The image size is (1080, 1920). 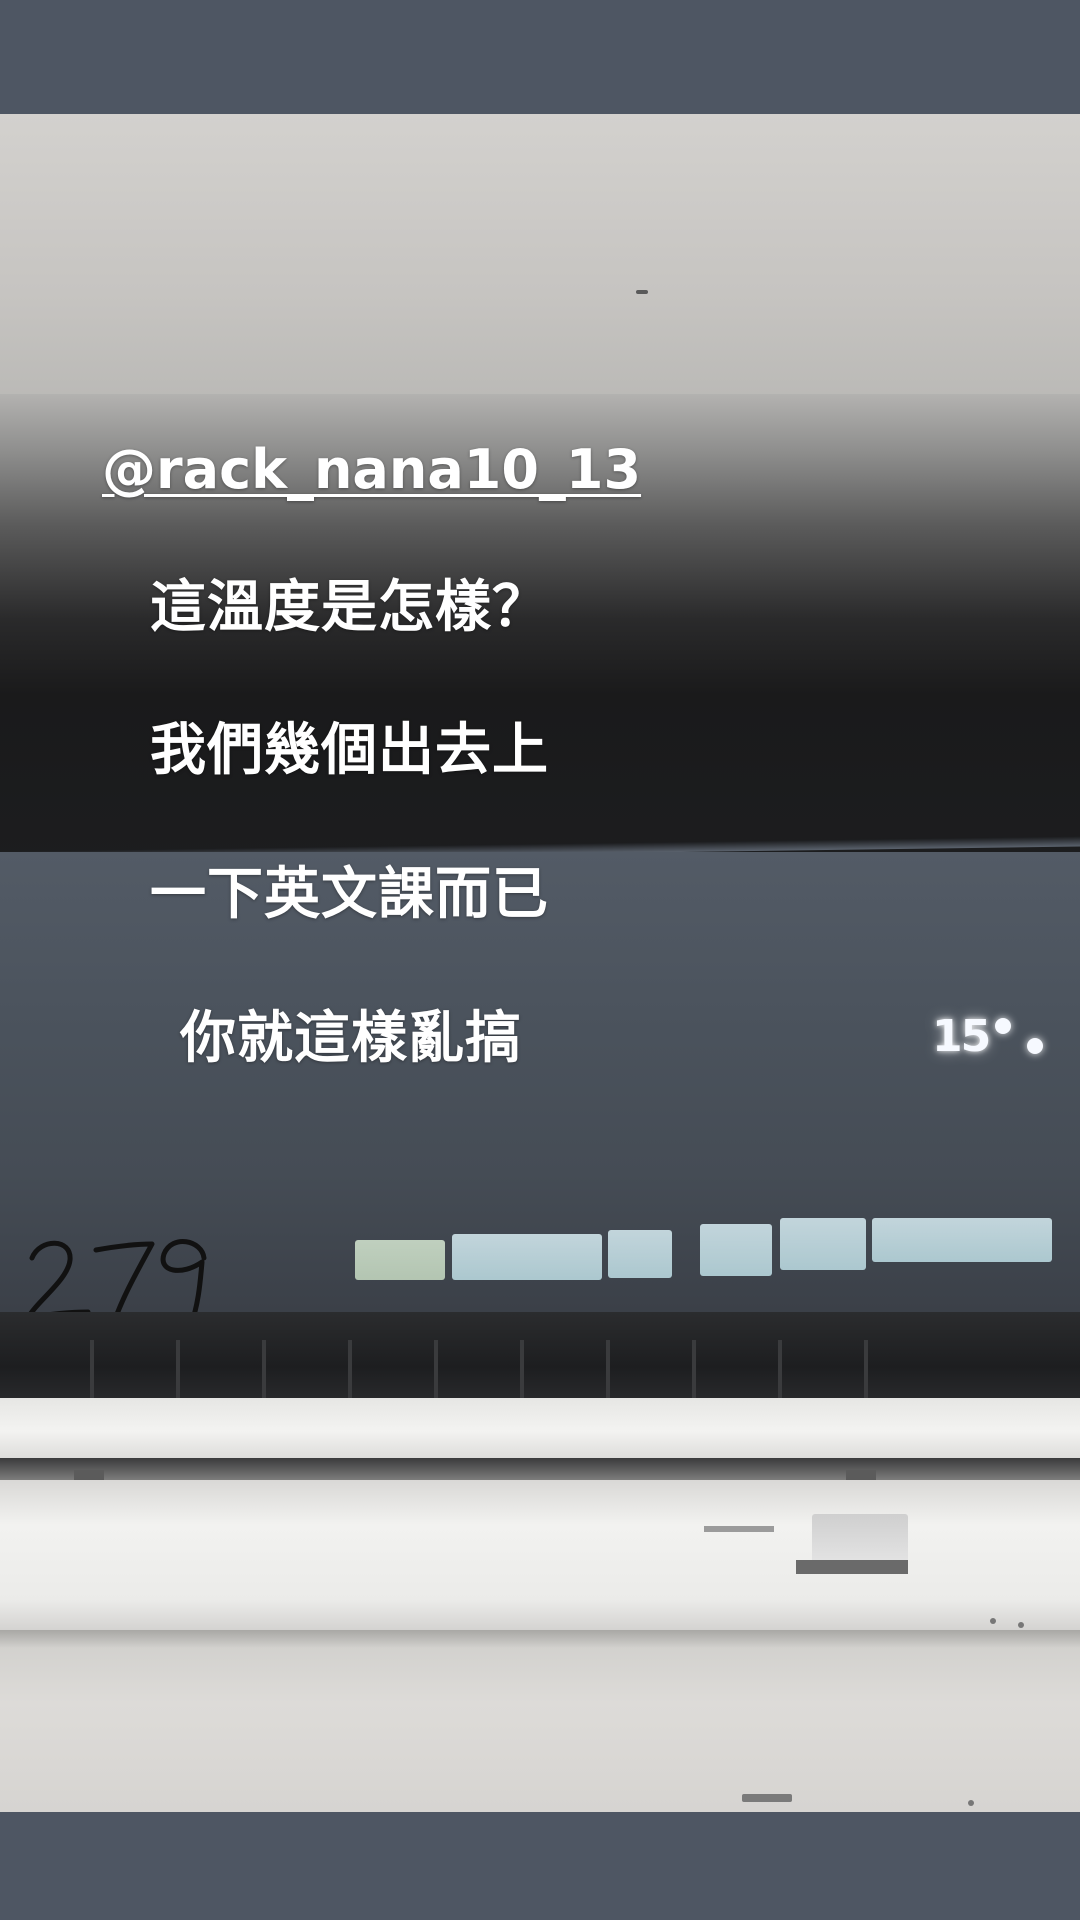 What do you see at coordinates (739, 1529) in the screenshot?
I see `ac-label-text` at bounding box center [739, 1529].